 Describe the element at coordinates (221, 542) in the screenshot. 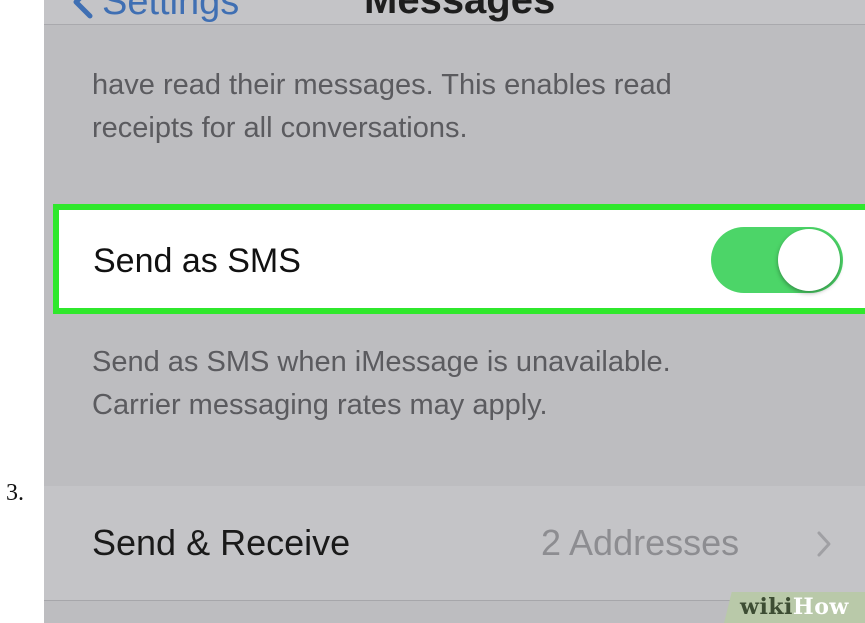

I see `send-receive-label: Send & Receive` at that location.